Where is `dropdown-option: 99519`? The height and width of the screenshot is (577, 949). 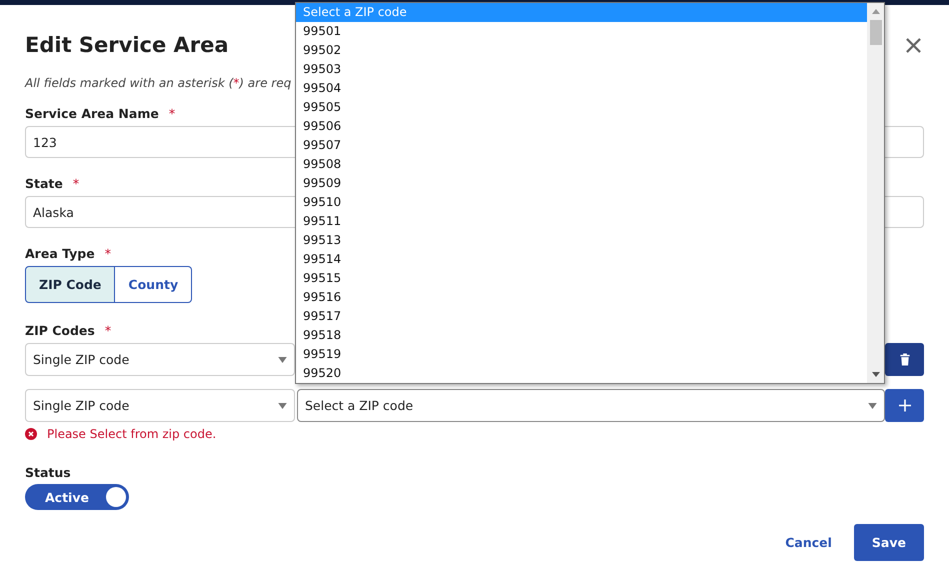
dropdown-option: 99519 is located at coordinates (581, 354).